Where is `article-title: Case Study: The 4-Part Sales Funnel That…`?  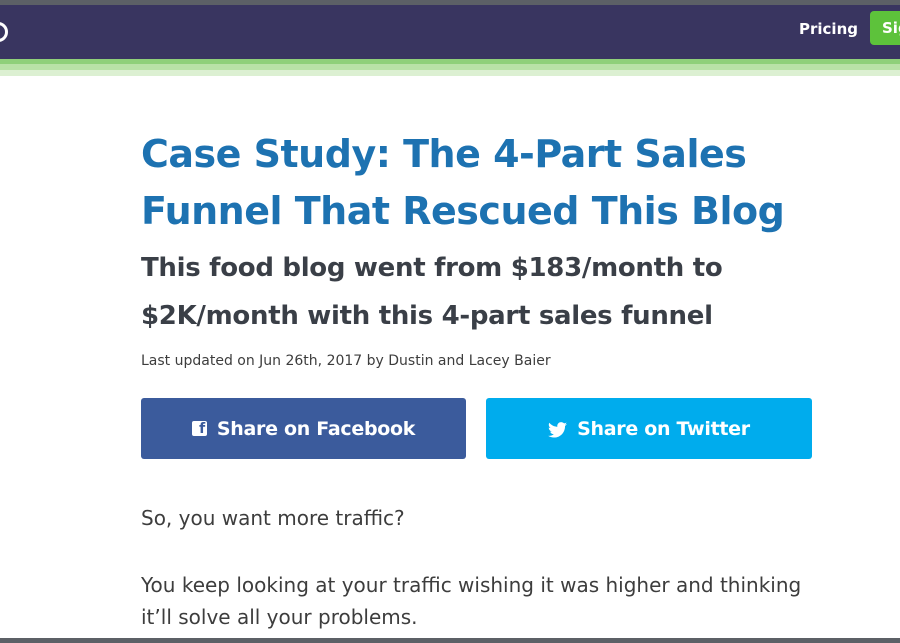 article-title: Case Study: The 4-Part Sales Funnel That… is located at coordinates (463, 182).